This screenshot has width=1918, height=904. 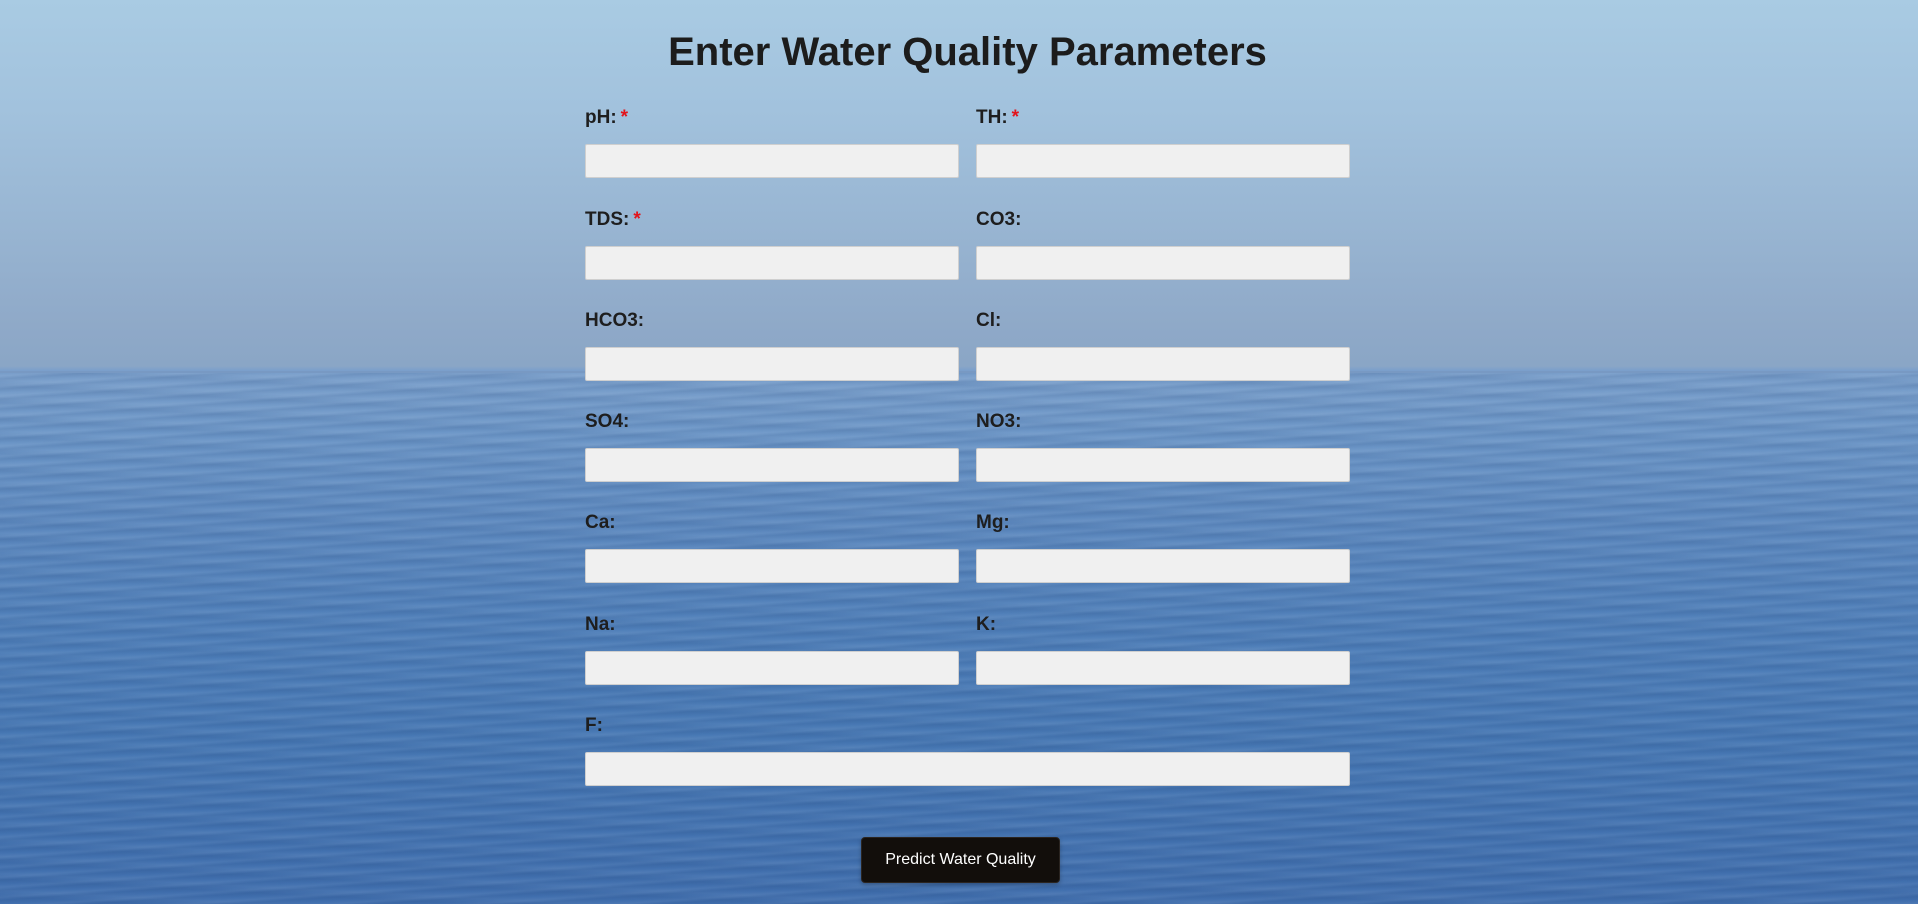 What do you see at coordinates (1163, 142) in the screenshot?
I see `field-th: TH: *` at bounding box center [1163, 142].